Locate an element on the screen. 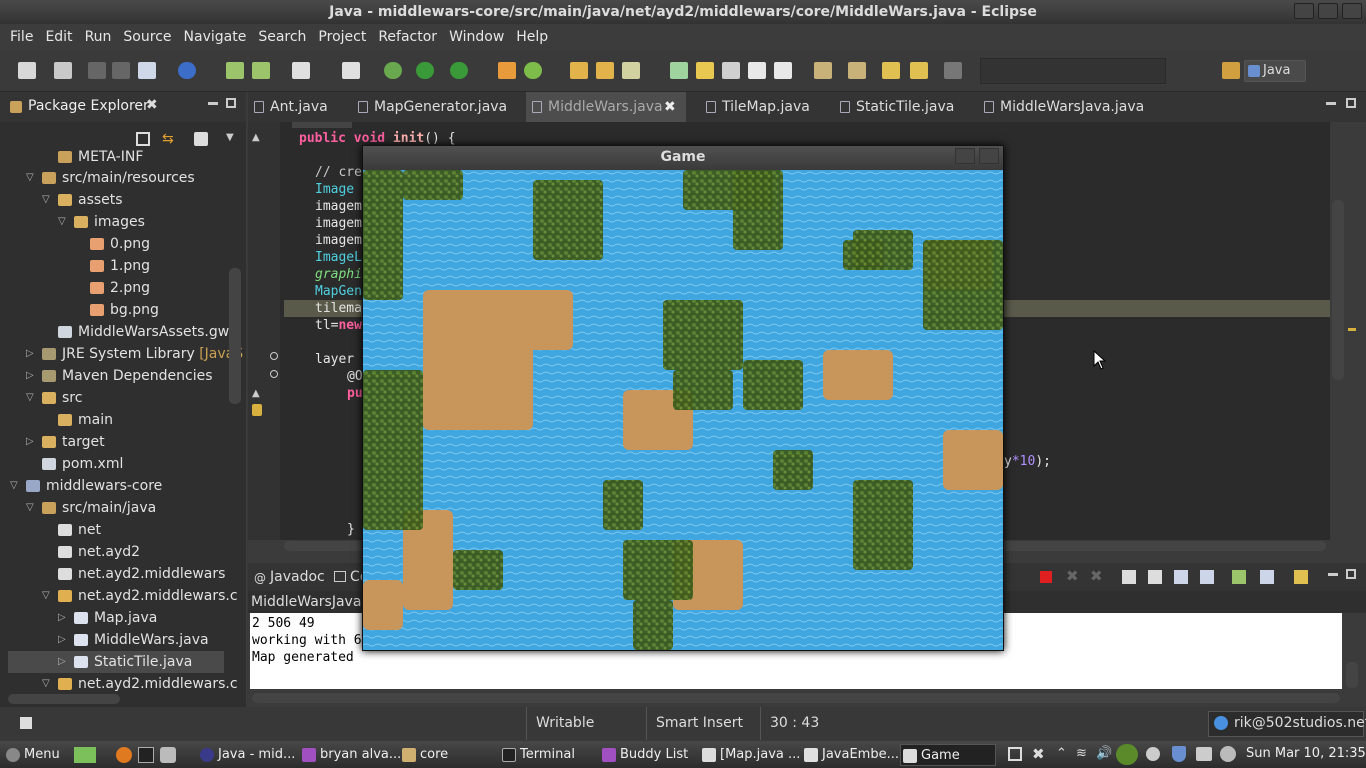  forward-icon is located at coordinates (953, 70).